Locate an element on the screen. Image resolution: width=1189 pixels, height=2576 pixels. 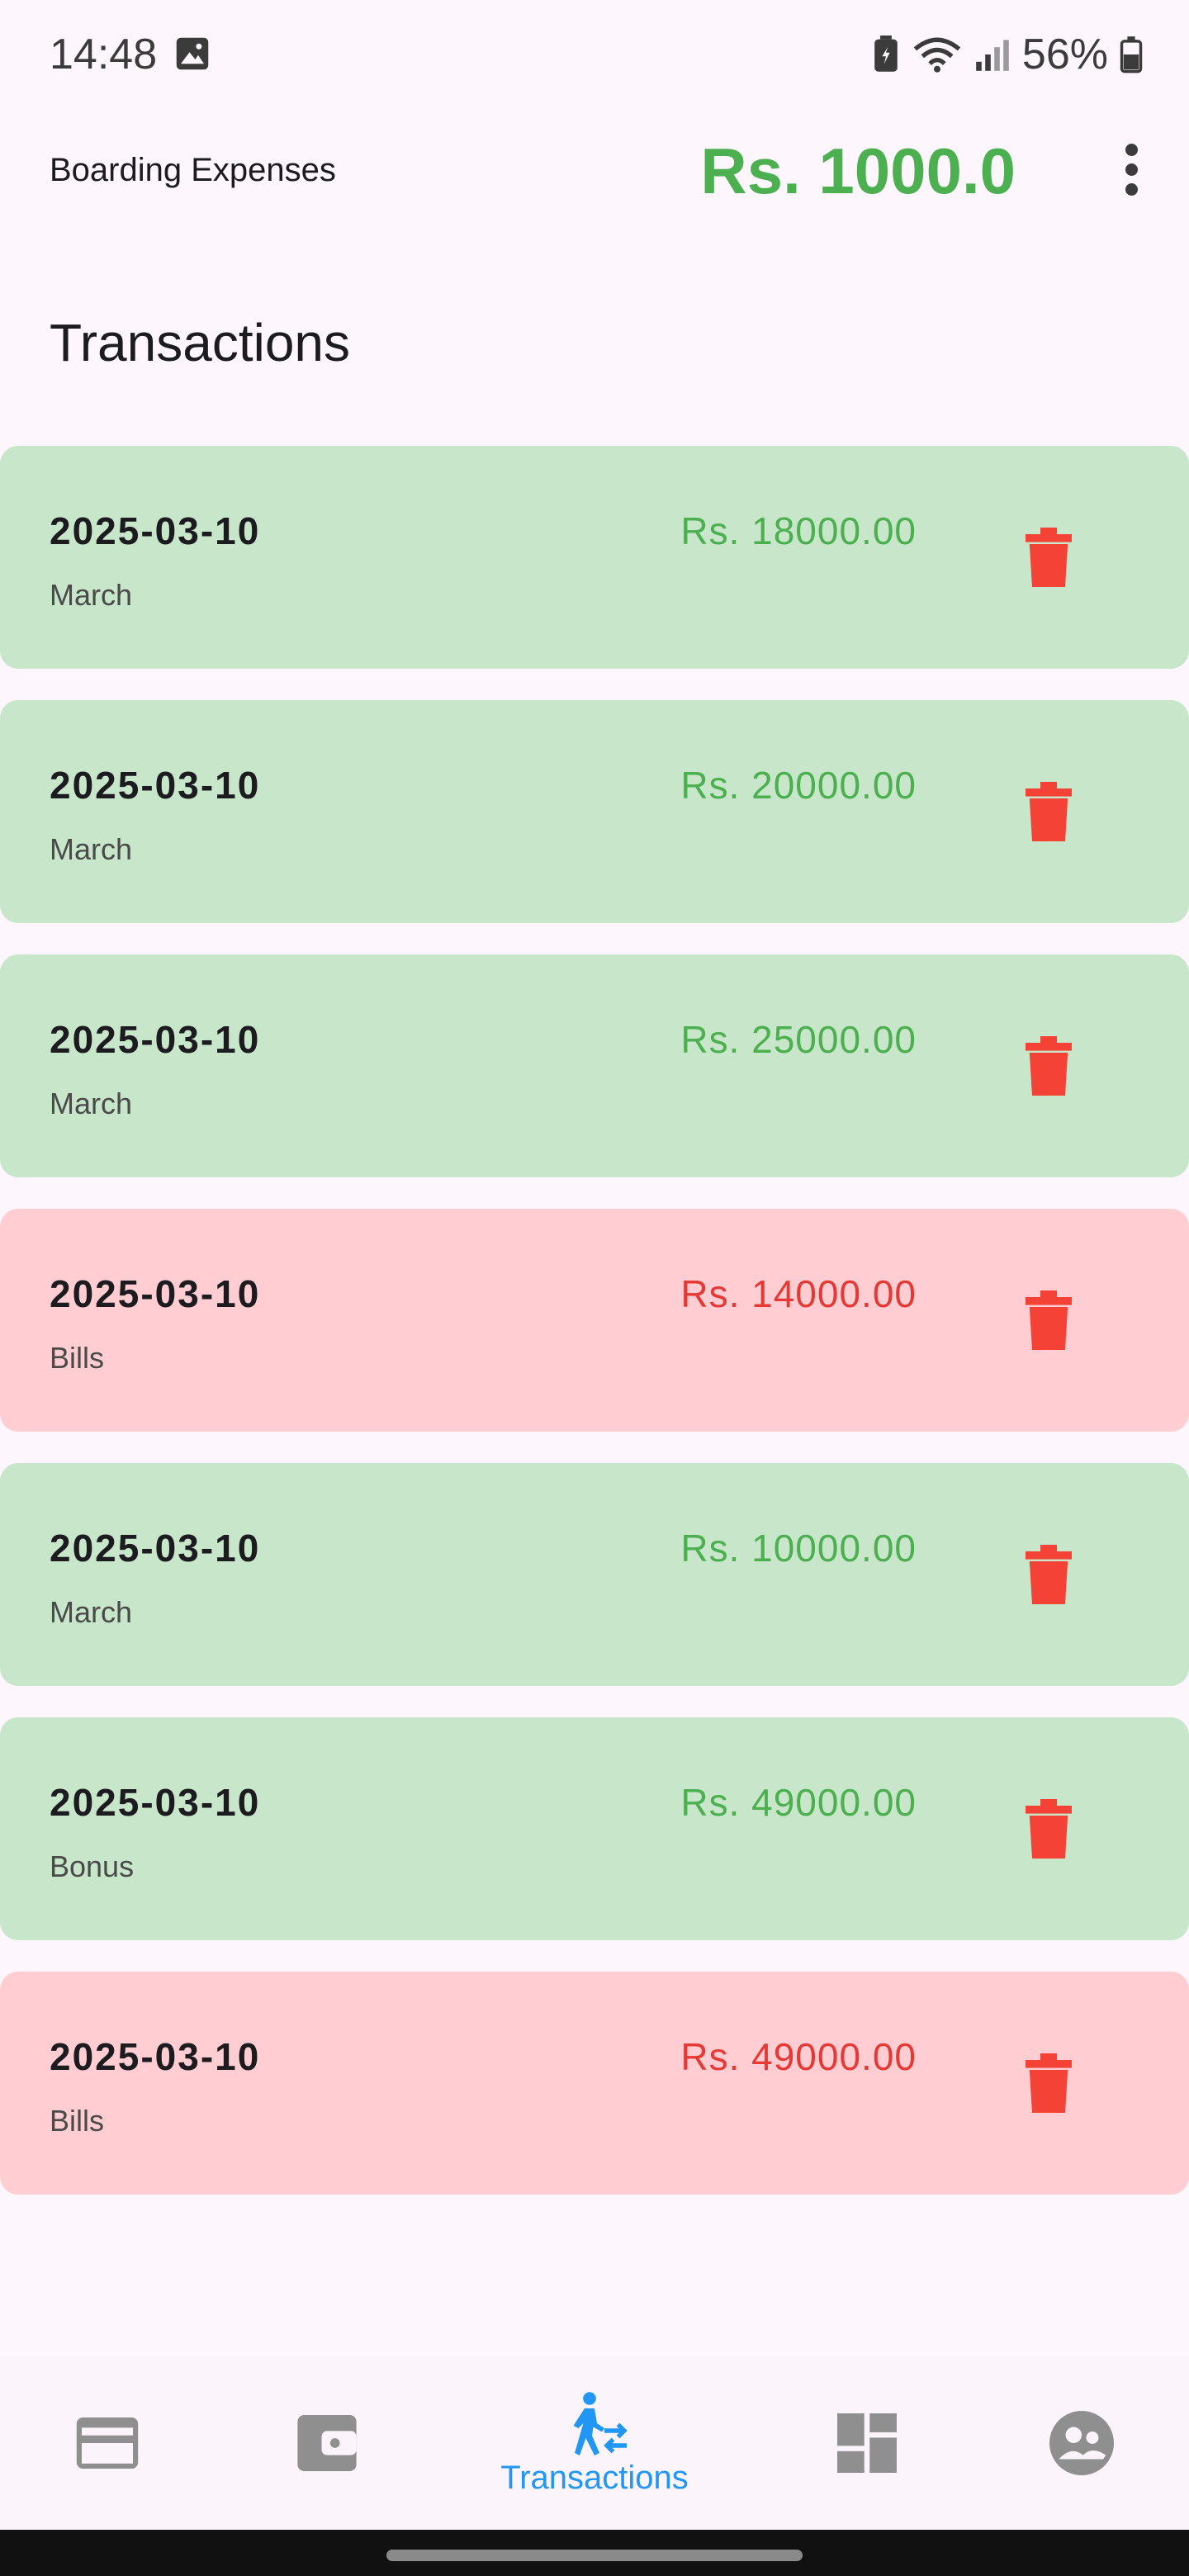
more-options-button is located at coordinates (1131, 169).